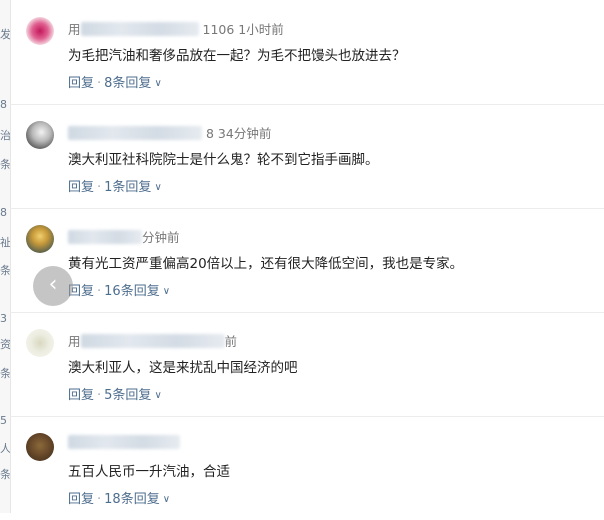 The height and width of the screenshot is (520, 604). I want to click on strip-char: 资, so click(5, 344).